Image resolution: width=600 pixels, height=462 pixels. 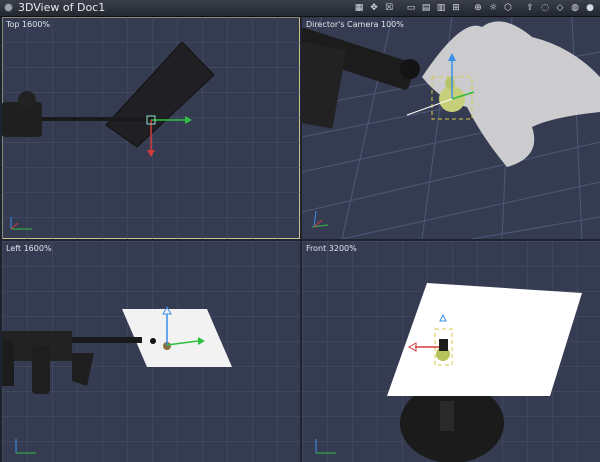 I want to click on window-title: 3DView of Doc1, so click(x=62, y=7).